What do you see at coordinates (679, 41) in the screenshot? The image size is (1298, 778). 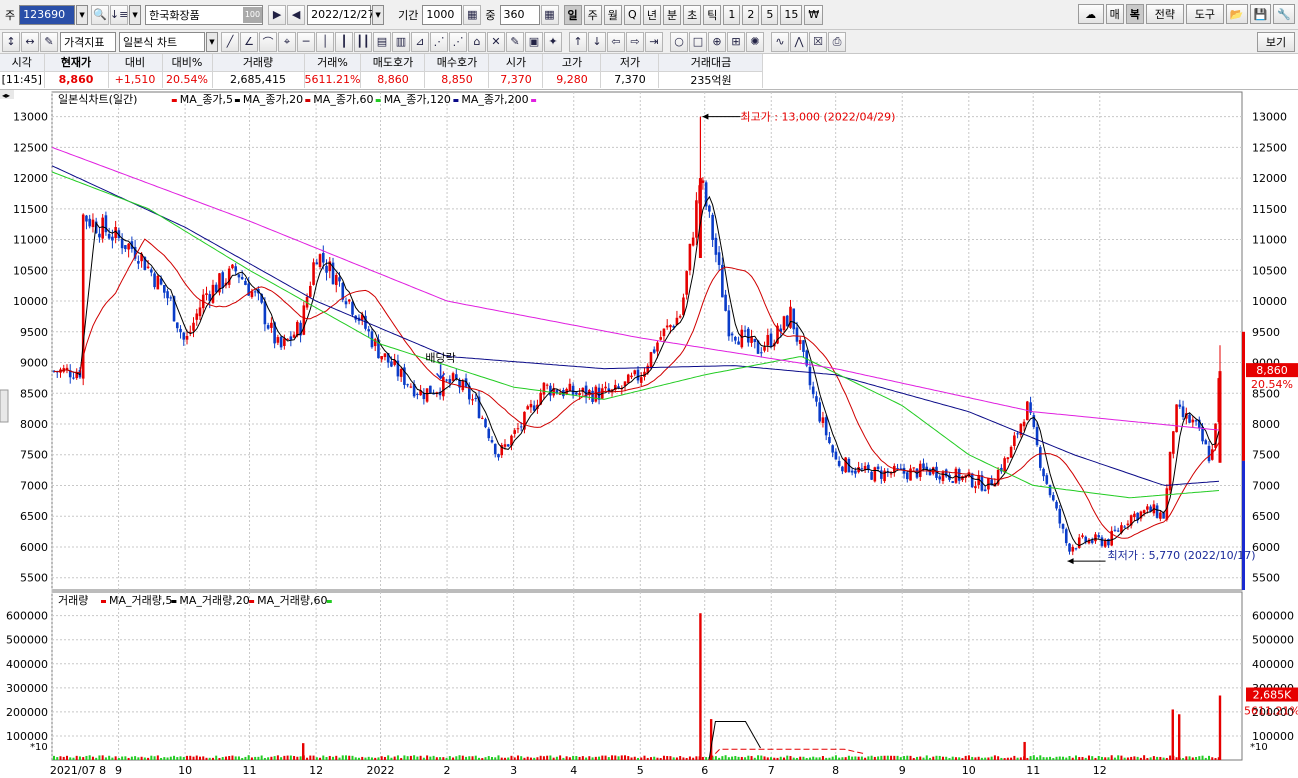 I see `draw-tool-23-icon: ○` at bounding box center [679, 41].